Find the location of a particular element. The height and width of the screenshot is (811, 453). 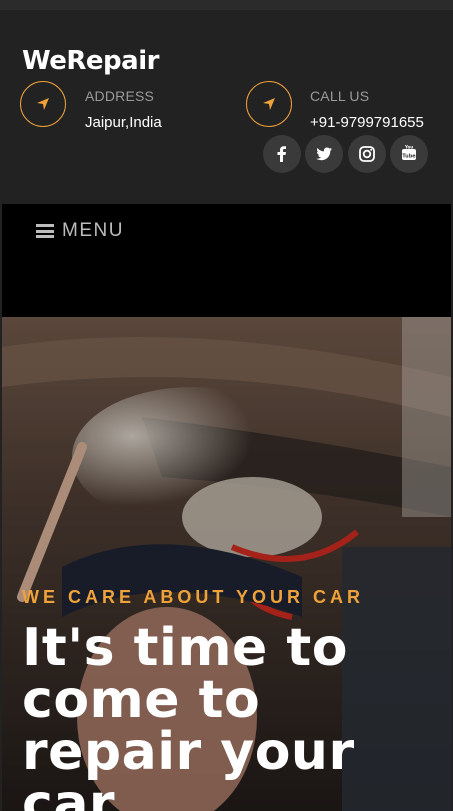

menu-toggle-button: MENU is located at coordinates (80, 231).